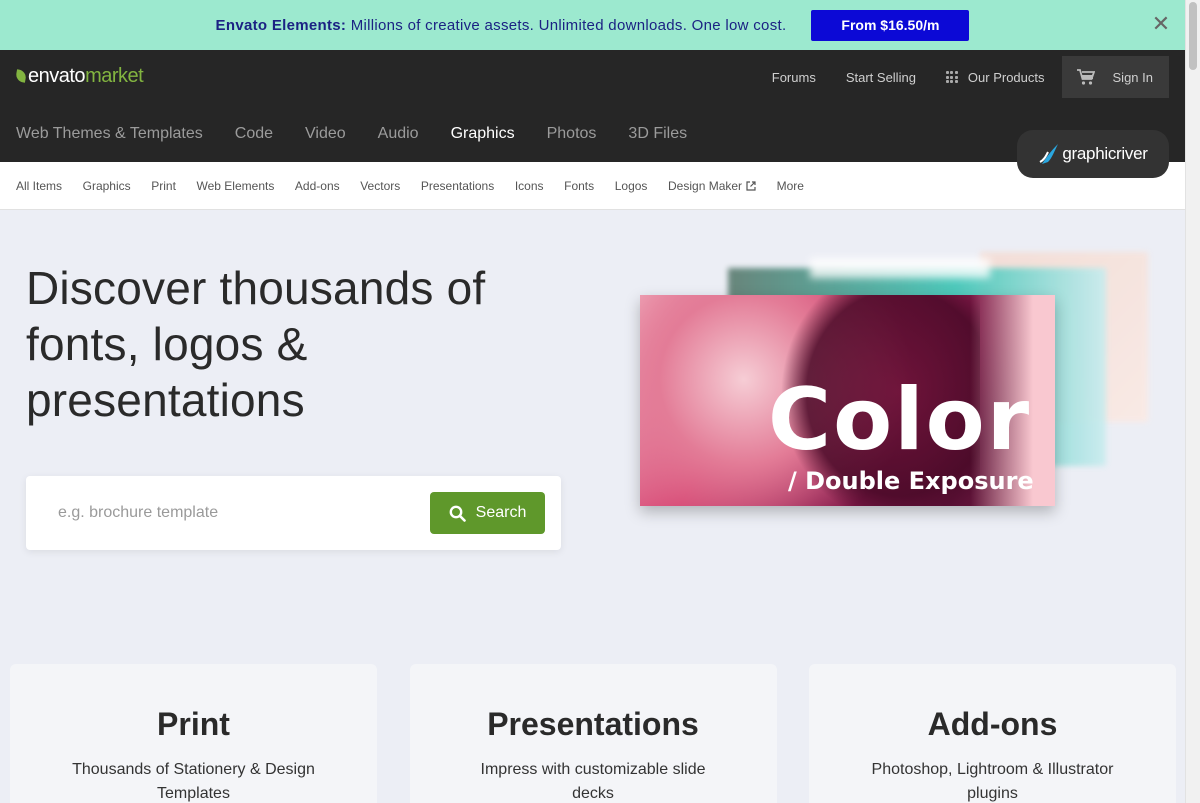 The width and height of the screenshot is (1200, 803). I want to click on featured-item-image: Color / Double Exposure, so click(847, 400).